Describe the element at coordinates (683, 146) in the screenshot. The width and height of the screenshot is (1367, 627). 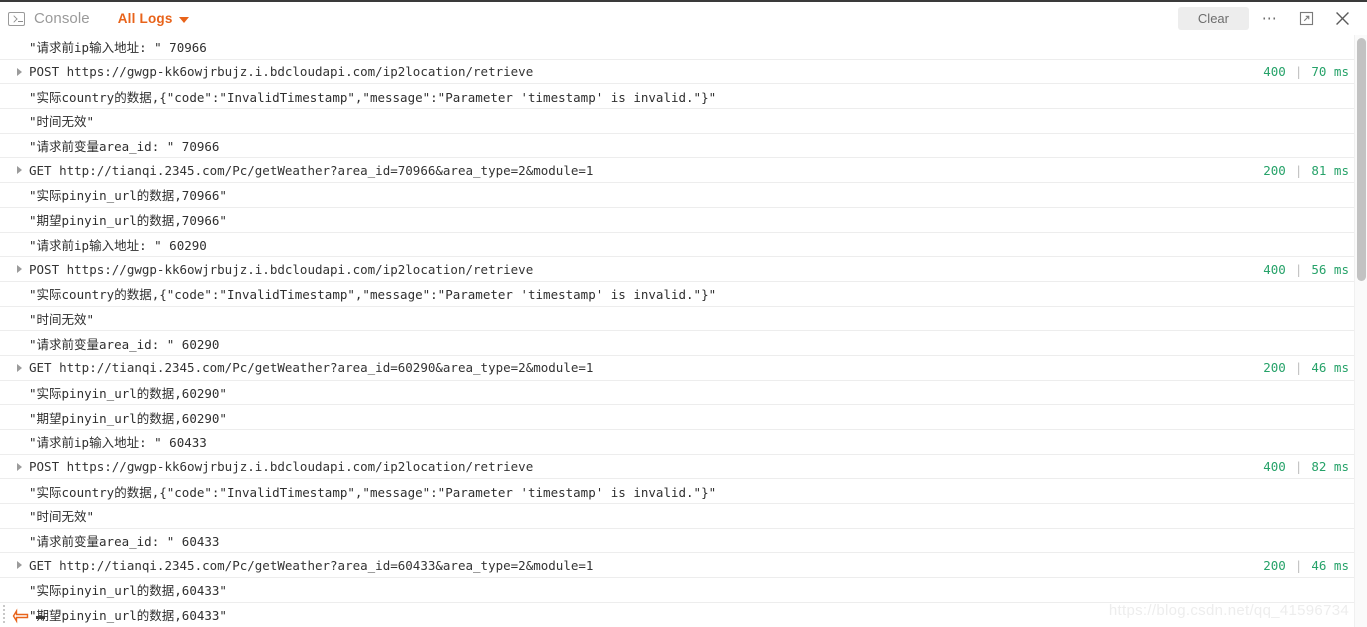
I see `console-log-row: "请求前变量area_id: " 70966` at that location.